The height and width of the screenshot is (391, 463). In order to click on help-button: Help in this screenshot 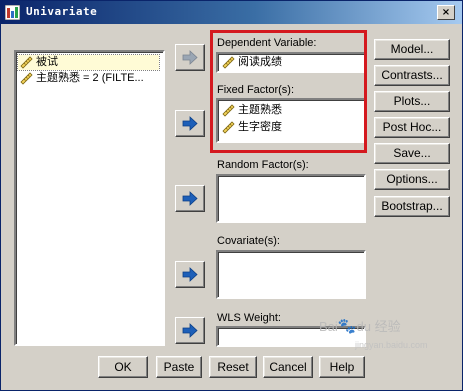, I will do `click(342, 367)`.